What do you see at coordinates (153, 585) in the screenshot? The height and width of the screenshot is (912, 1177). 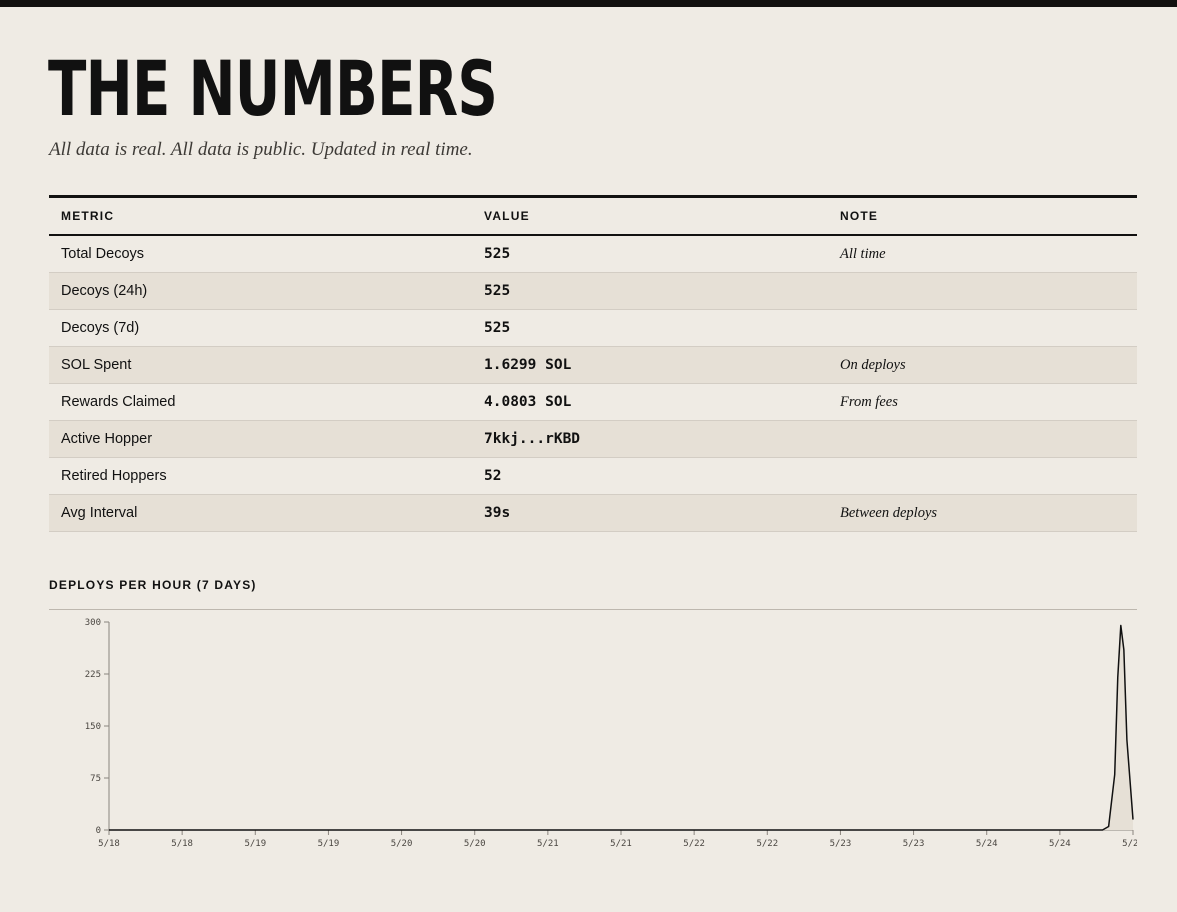 I see `chart-title: DEPLOYS PER HOUR (7 DAYS)` at bounding box center [153, 585].